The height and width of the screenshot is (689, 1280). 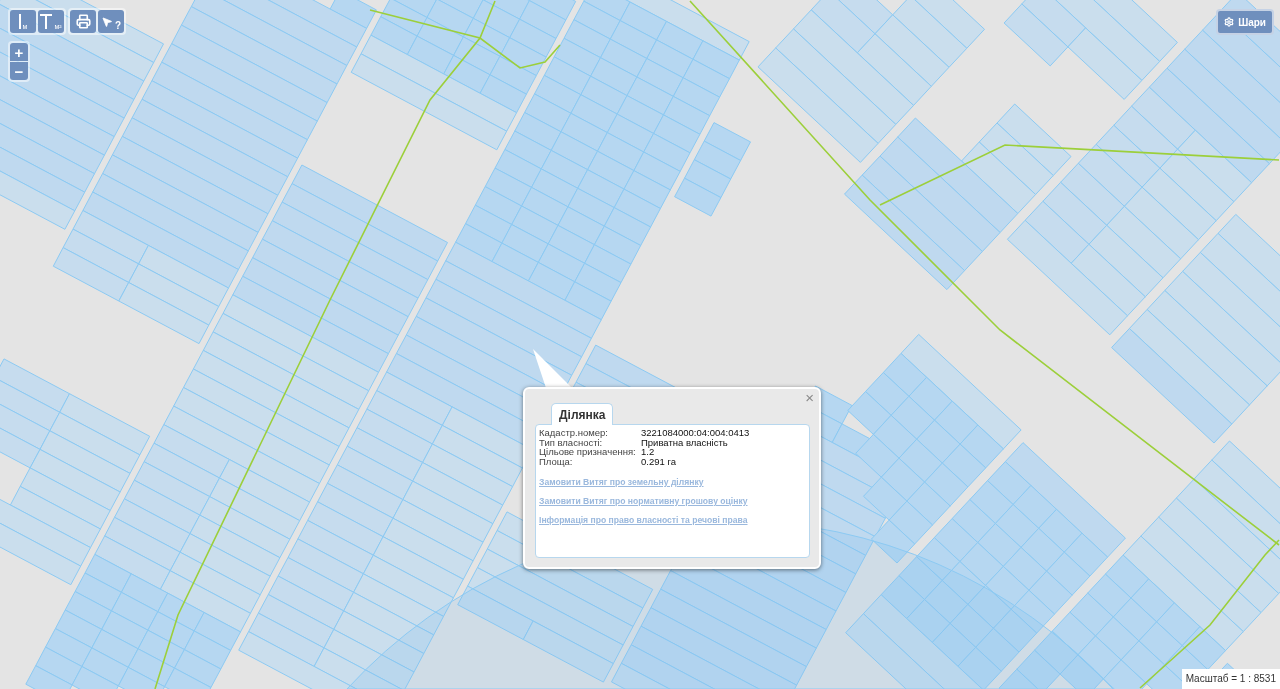 I want to click on popup-link: Замовити Витяг про земельну ділянку, so click(x=621, y=481).